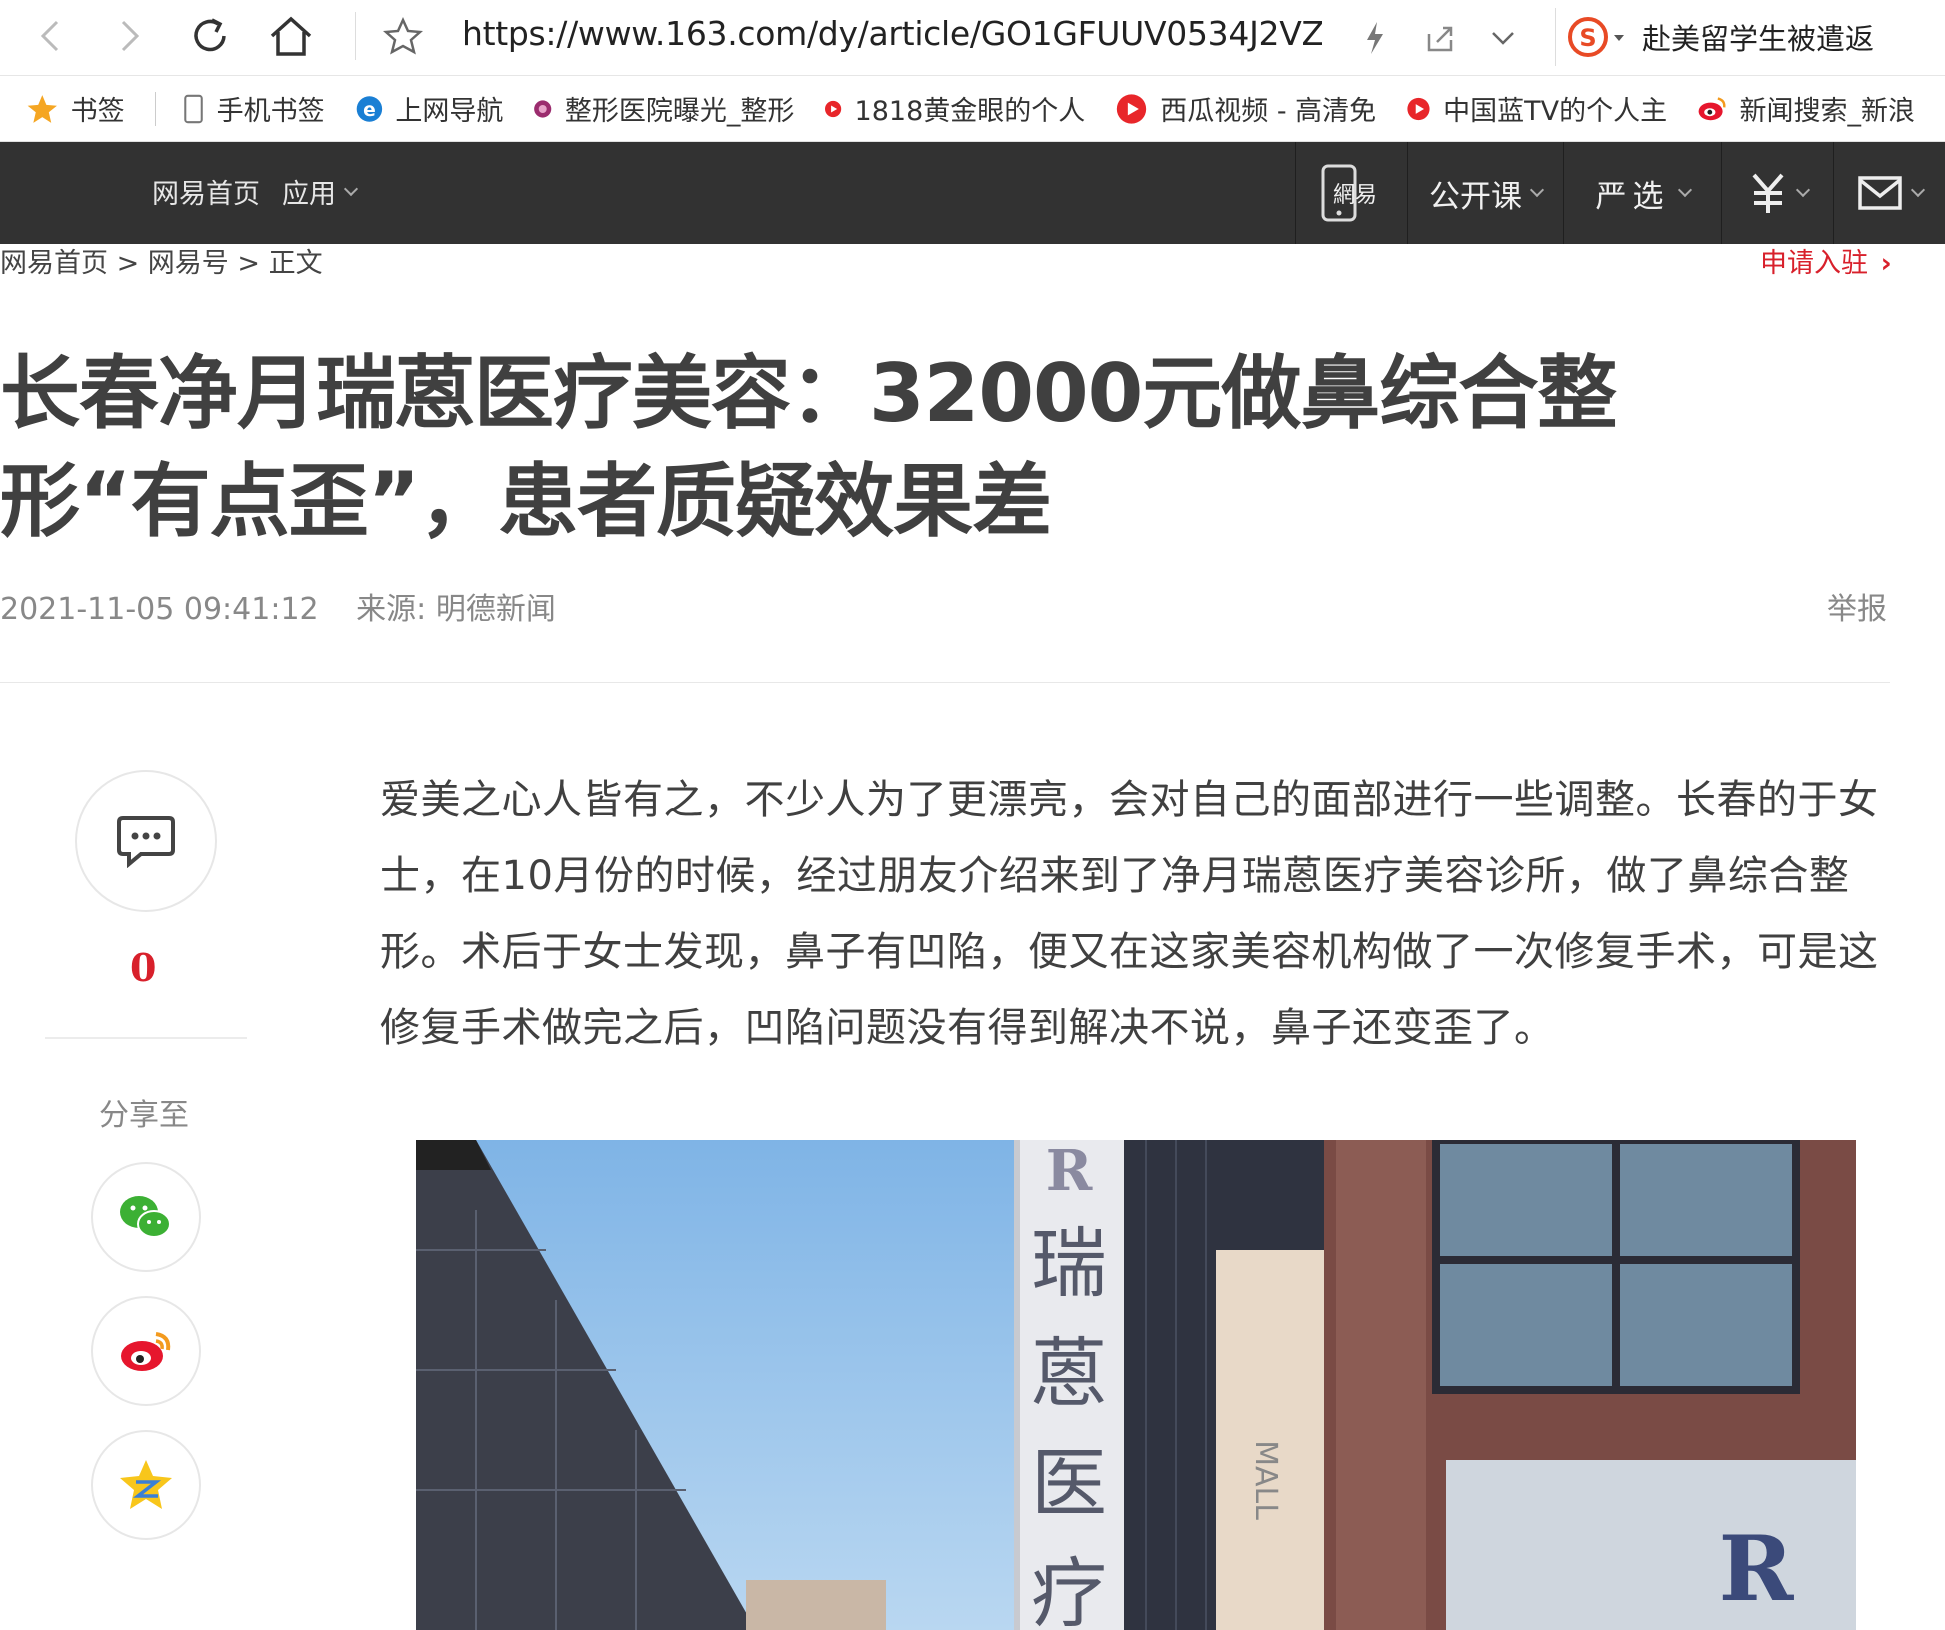  Describe the element at coordinates (206, 191) in the screenshot. I see `nav-home-link: 网易首页` at that location.